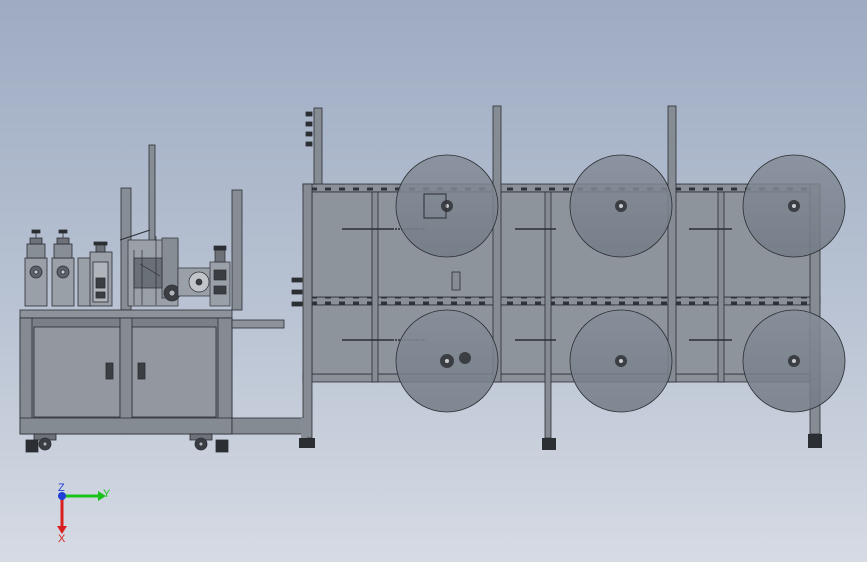 Image resolution: width=867 pixels, height=562 pixels. I want to click on roller-stations, so click(68, 268).